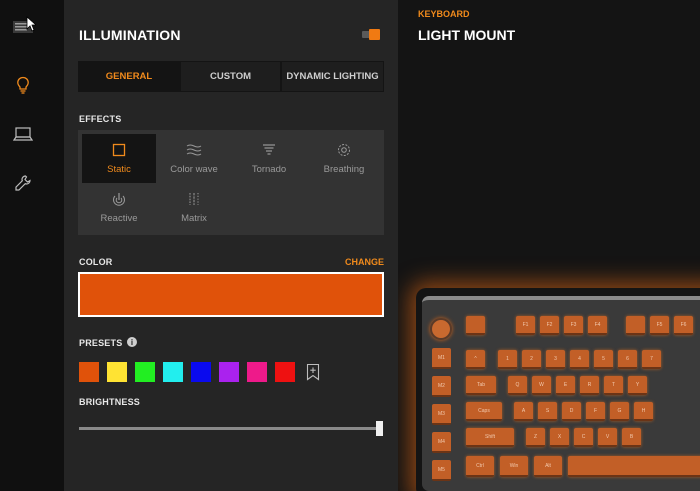 This screenshot has height=491, width=700. What do you see at coordinates (583, 437) in the screenshot?
I see `keyboard-key: C` at bounding box center [583, 437].